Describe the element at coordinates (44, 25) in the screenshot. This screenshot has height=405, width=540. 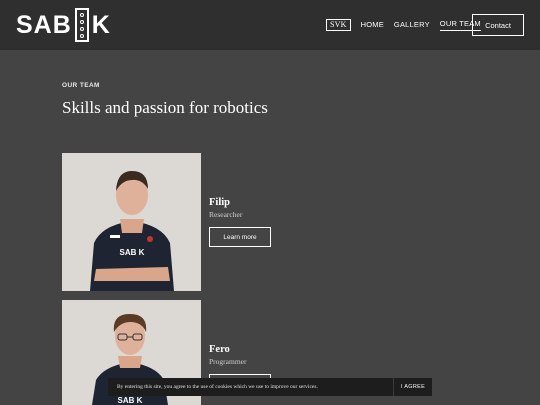
I see `logo-text-left: SAB` at that location.